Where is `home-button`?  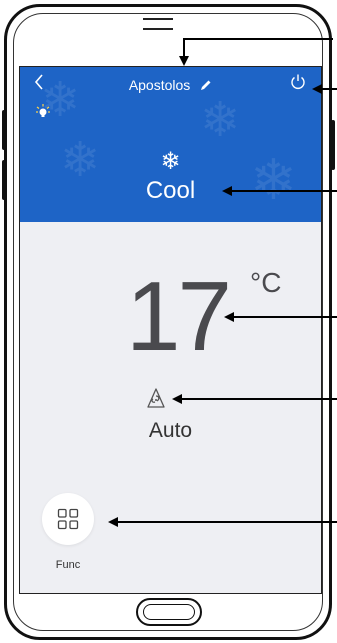 home-button is located at coordinates (169, 612).